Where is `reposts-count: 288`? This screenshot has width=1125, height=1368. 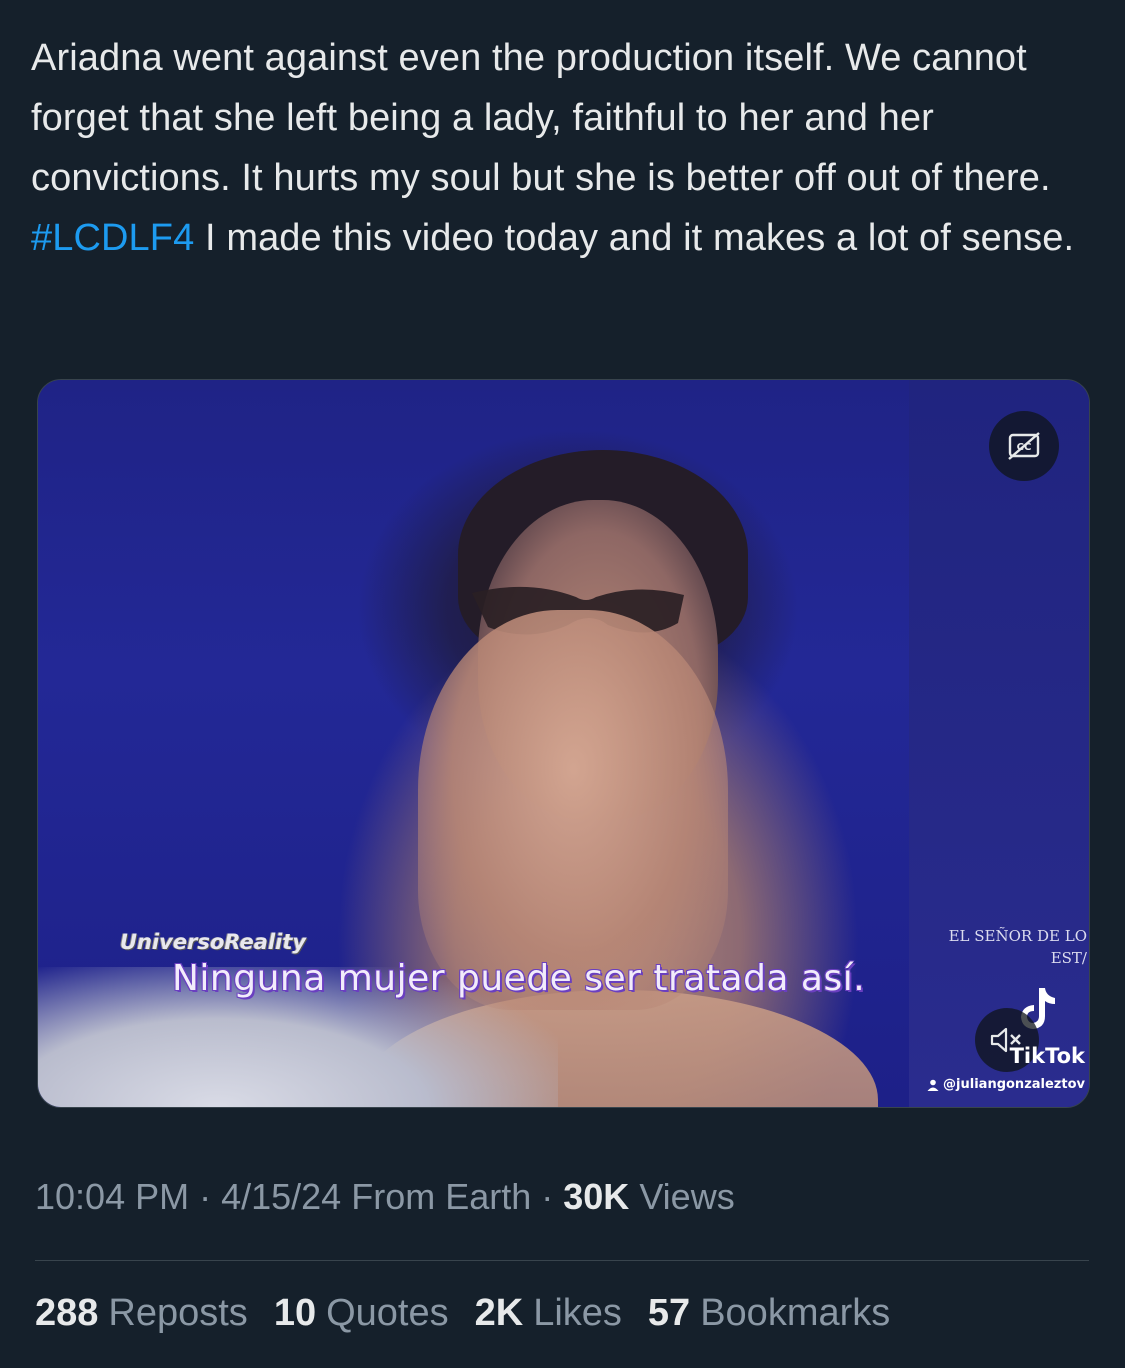
reposts-count: 288 is located at coordinates (67, 1313).